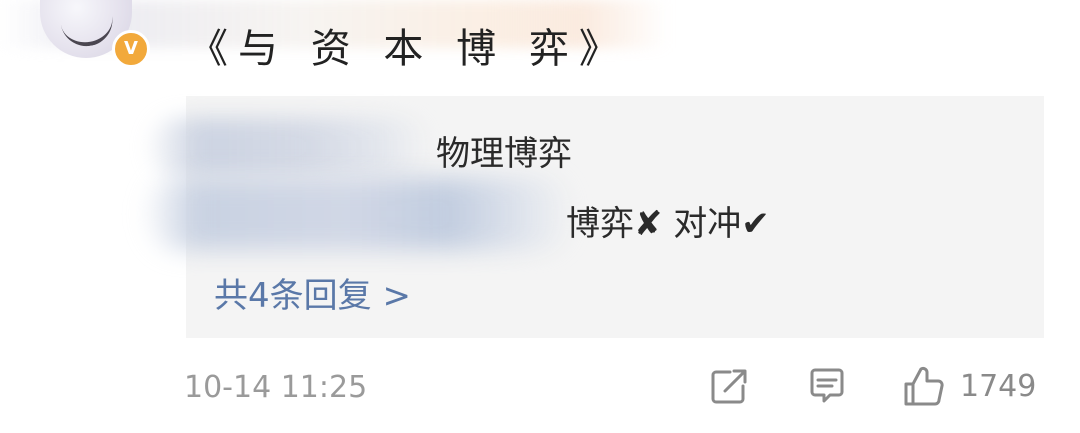 The height and width of the screenshot is (433, 1080). I want to click on comment-icon, so click(827, 385).